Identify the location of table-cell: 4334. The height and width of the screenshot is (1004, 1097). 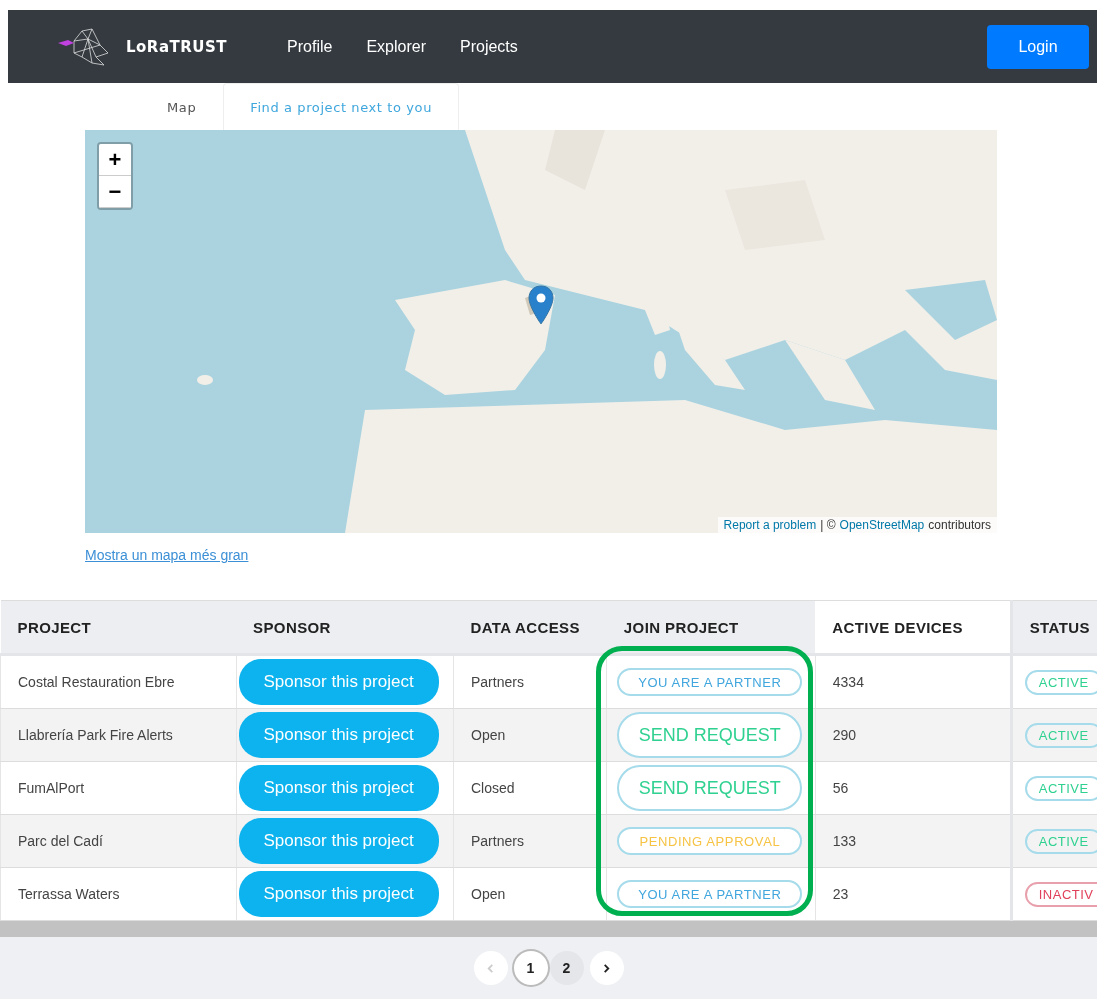
(913, 681).